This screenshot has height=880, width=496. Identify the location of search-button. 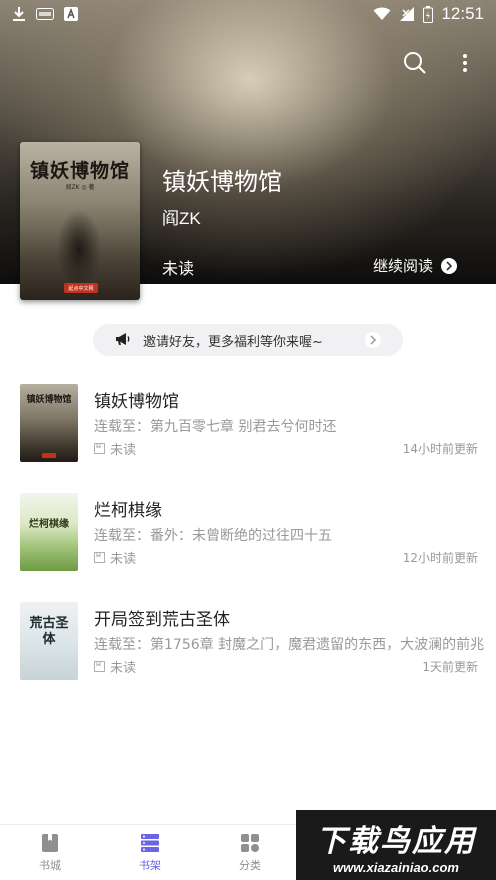
(415, 63).